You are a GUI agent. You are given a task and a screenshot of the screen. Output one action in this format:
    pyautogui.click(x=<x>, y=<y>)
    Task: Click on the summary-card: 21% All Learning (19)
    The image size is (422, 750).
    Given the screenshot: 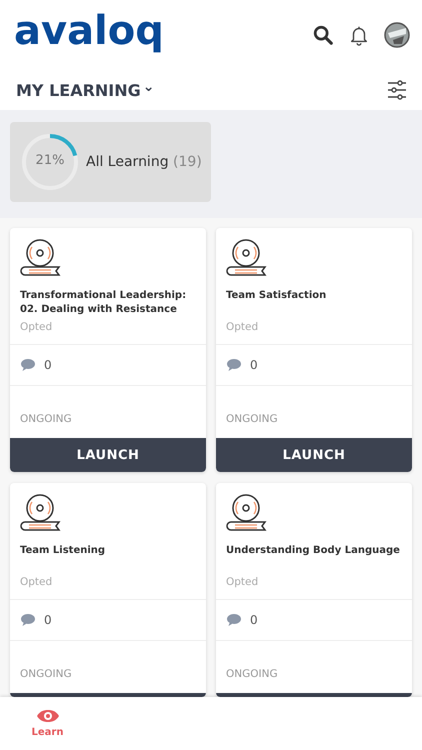 What is the action you would take?
    pyautogui.click(x=110, y=162)
    